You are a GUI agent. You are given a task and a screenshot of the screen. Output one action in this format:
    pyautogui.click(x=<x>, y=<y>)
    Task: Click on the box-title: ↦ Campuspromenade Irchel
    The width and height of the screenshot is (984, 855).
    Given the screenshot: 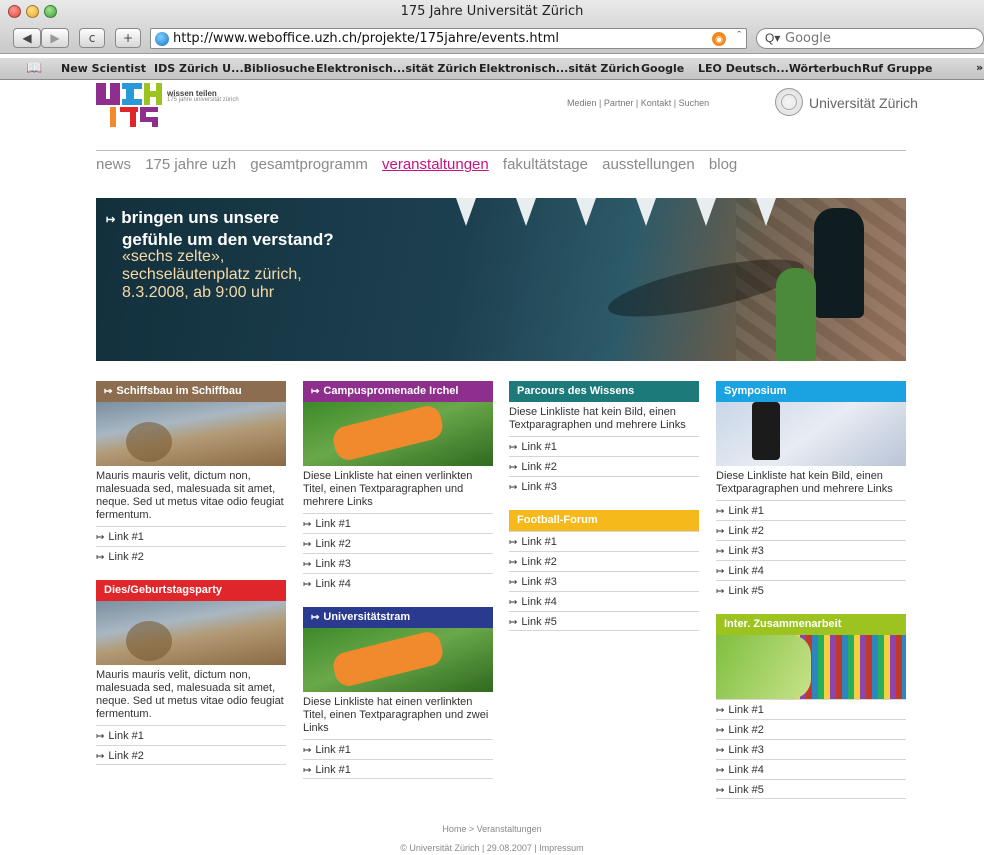 What is the action you would take?
    pyautogui.click(x=398, y=391)
    